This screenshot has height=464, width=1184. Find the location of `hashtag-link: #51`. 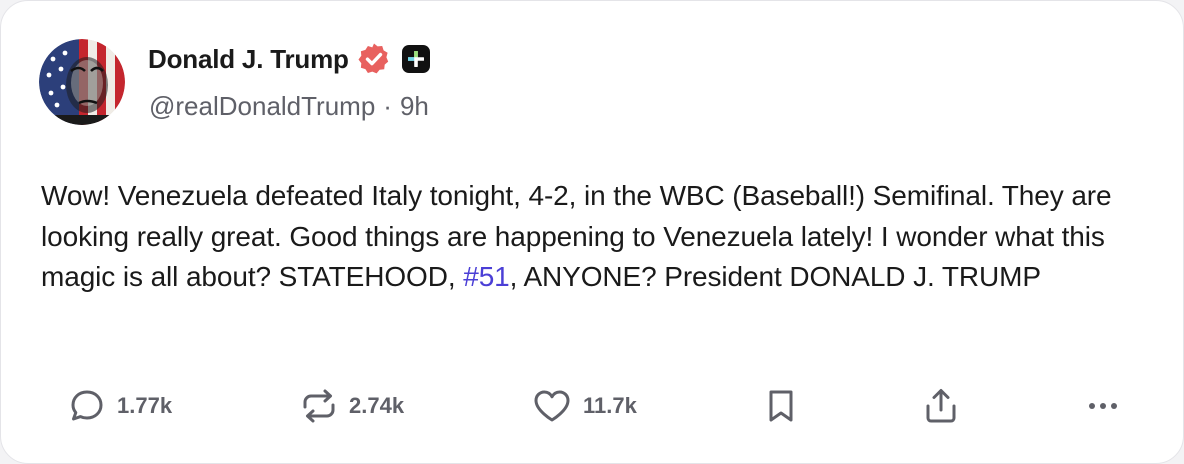

hashtag-link: #51 is located at coordinates (486, 276).